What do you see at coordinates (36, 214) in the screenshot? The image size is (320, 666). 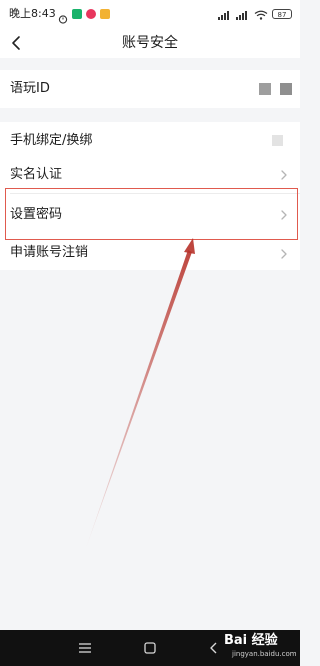 I see `set-password-label: 设置密码` at bounding box center [36, 214].